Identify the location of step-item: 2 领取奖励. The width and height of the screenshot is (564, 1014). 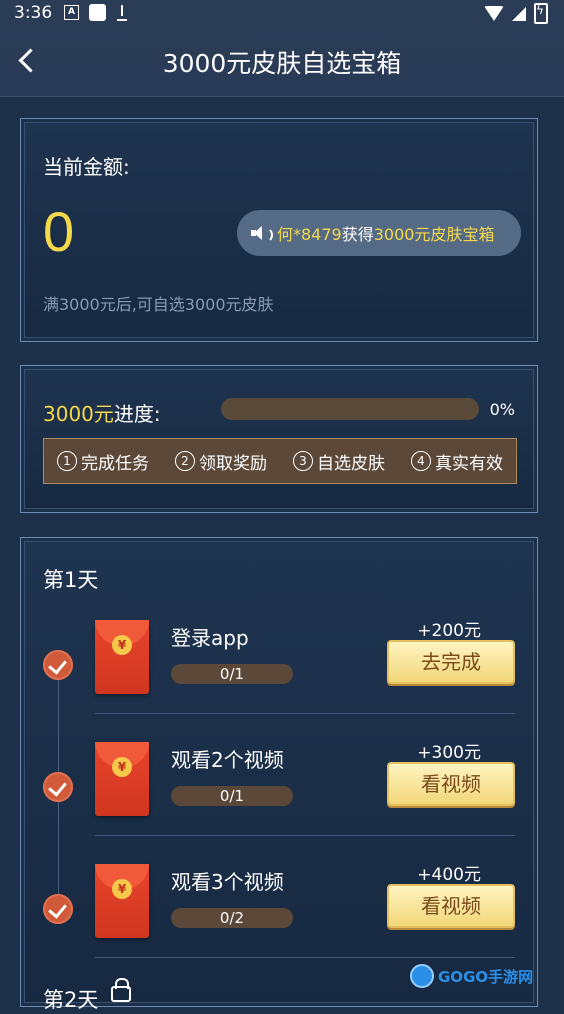
(221, 461).